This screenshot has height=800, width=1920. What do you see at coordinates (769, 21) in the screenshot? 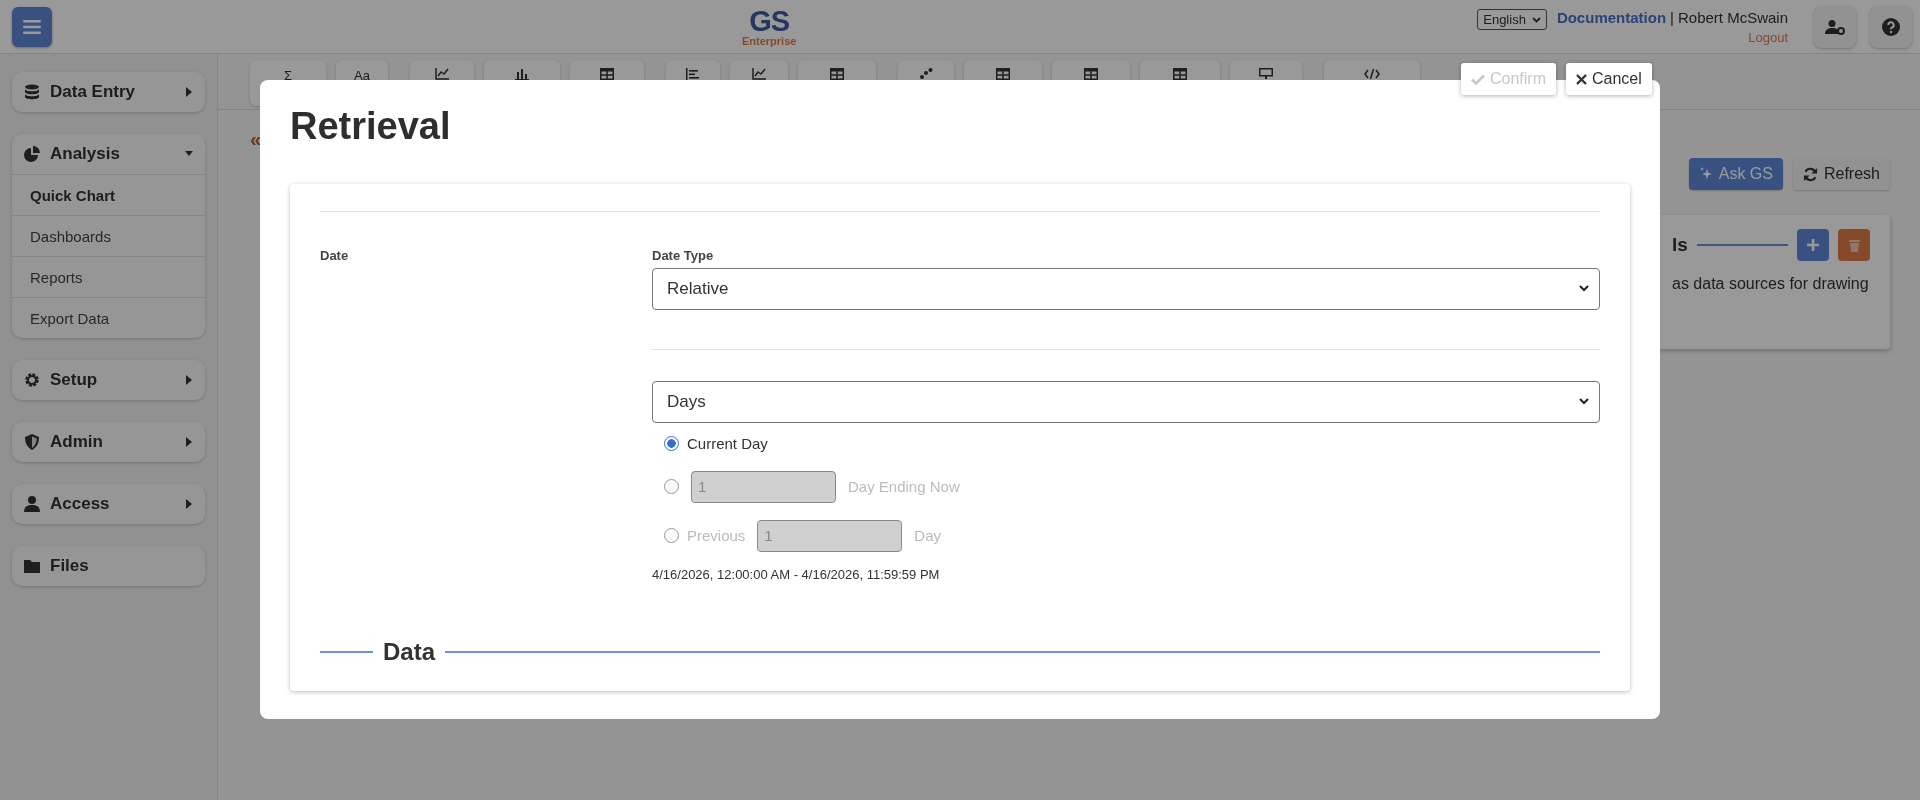
I see `logo-title: GS` at bounding box center [769, 21].